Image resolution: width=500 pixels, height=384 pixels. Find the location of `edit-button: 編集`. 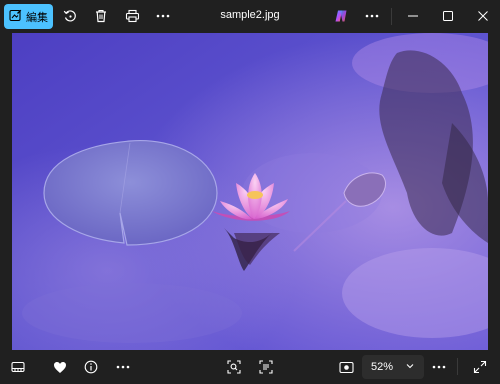

edit-button: 編集 is located at coordinates (28, 16).